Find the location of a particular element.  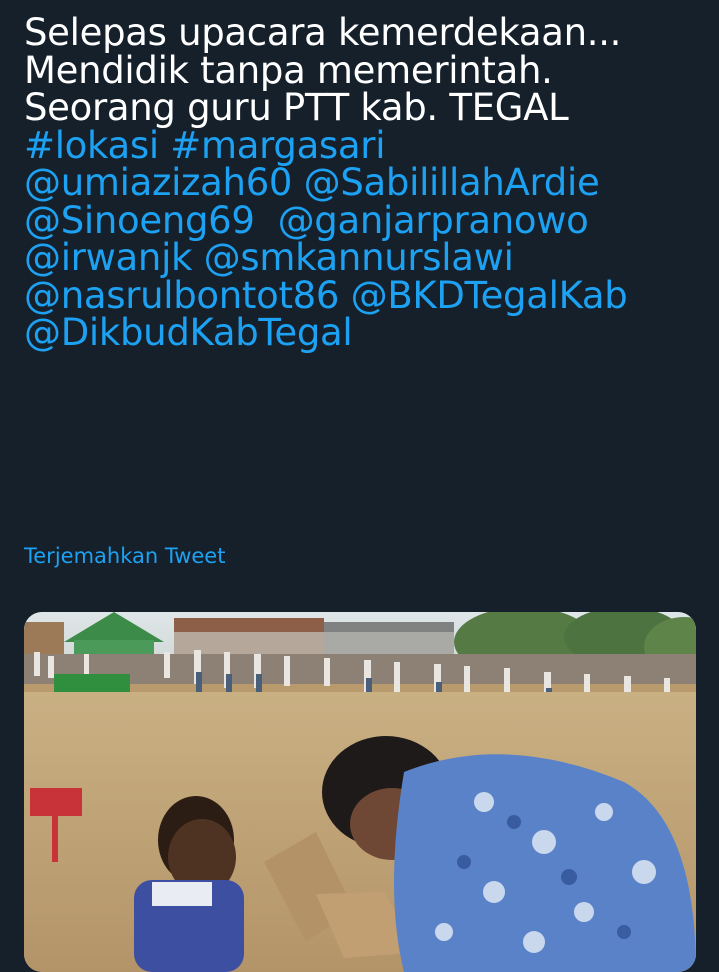

tweet-line: #lokasi #margasari is located at coordinates (364, 145).